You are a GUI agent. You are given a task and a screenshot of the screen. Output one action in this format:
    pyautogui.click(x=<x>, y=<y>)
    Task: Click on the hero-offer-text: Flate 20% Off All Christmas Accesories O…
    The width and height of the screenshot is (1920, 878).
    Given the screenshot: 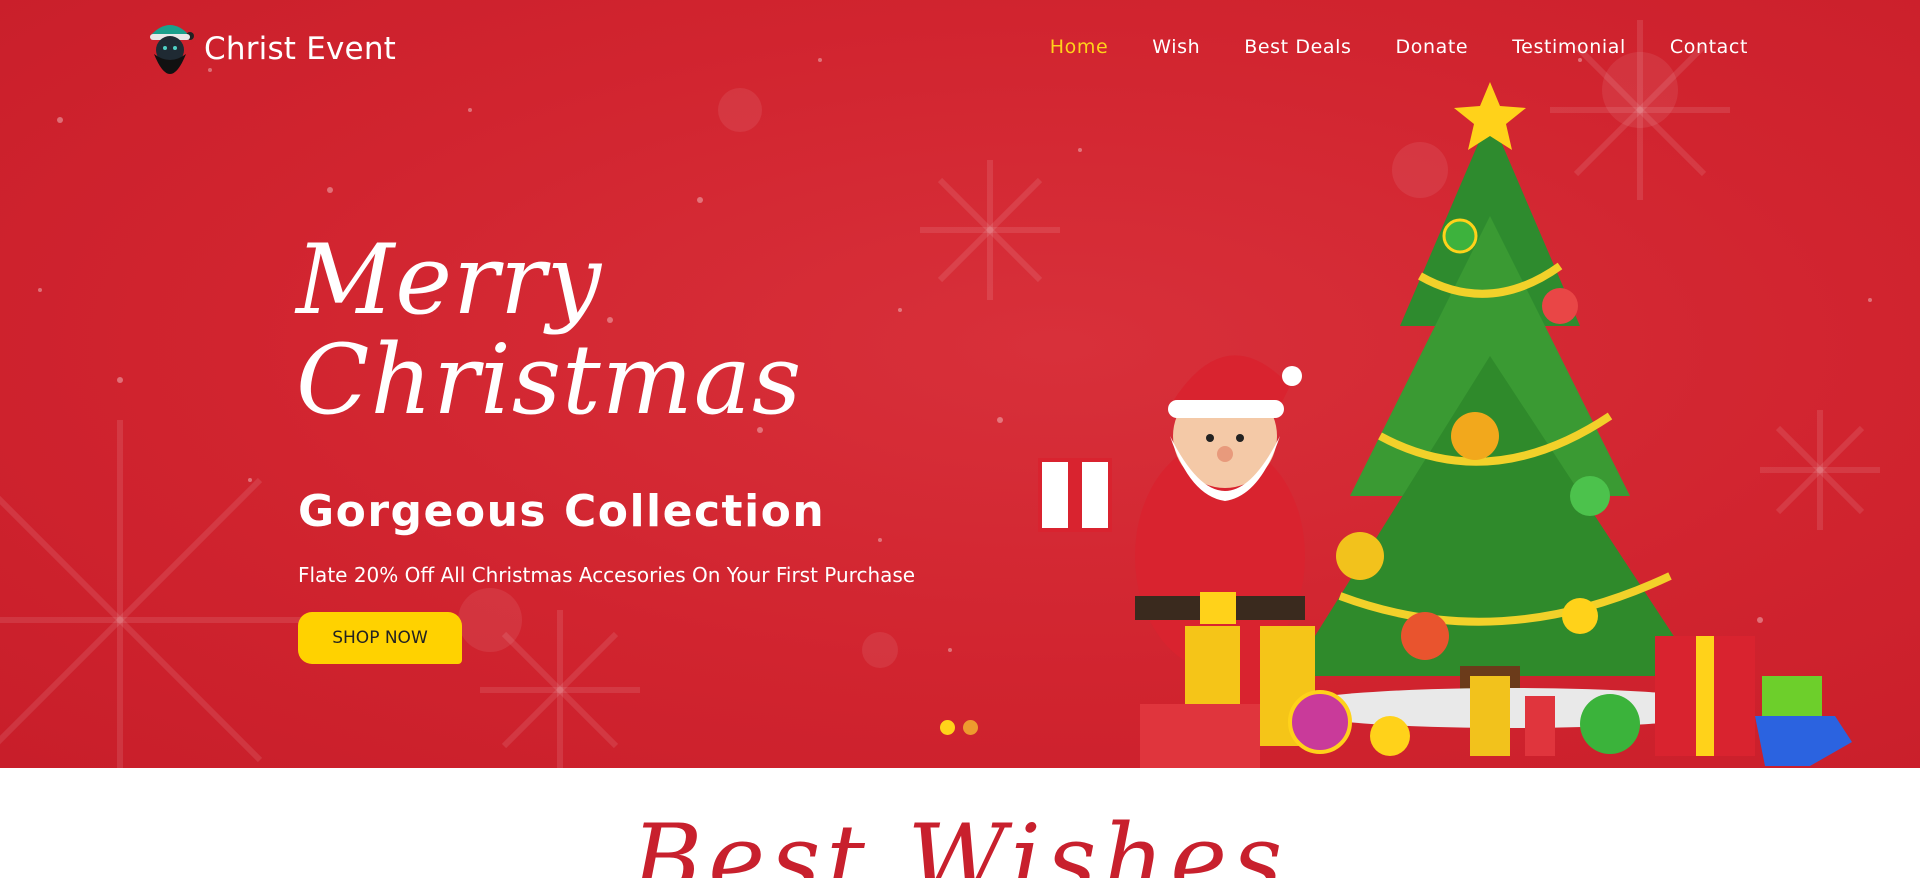 What is the action you would take?
    pyautogui.click(x=607, y=575)
    